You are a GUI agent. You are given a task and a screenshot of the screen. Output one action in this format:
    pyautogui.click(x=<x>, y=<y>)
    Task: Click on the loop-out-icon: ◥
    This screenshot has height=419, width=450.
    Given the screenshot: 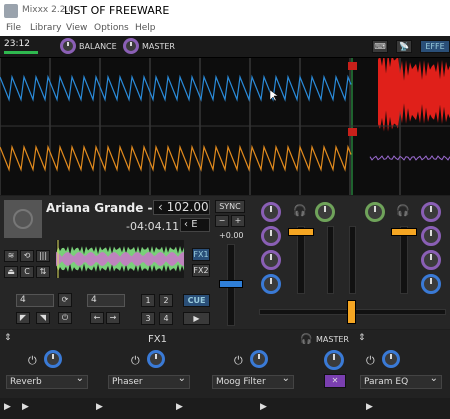 What is the action you would take?
    pyautogui.click(x=43, y=318)
    